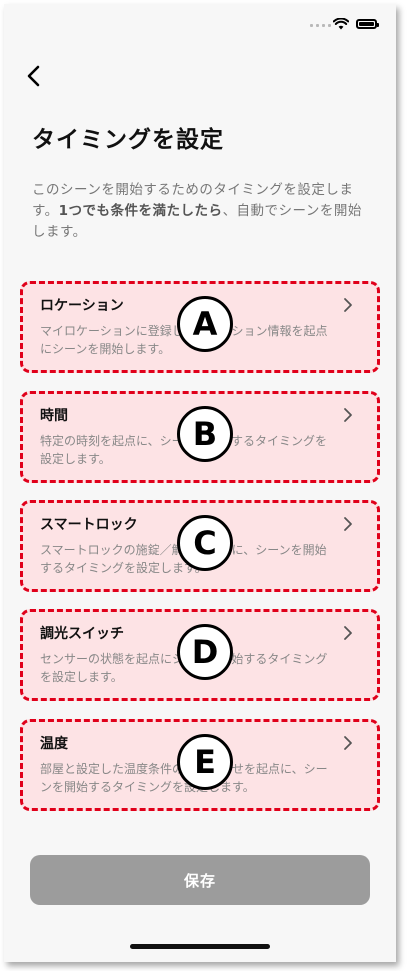  Describe the element at coordinates (205, 324) in the screenshot. I see `annotation-badge: A` at that location.